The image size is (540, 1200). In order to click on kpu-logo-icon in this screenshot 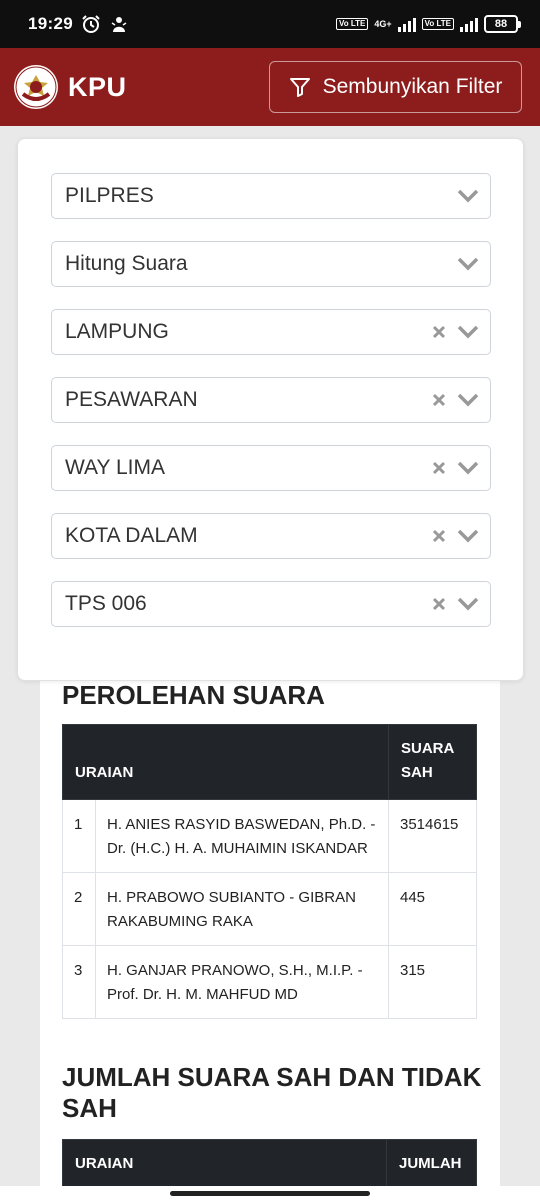, I will do `click(36, 87)`.